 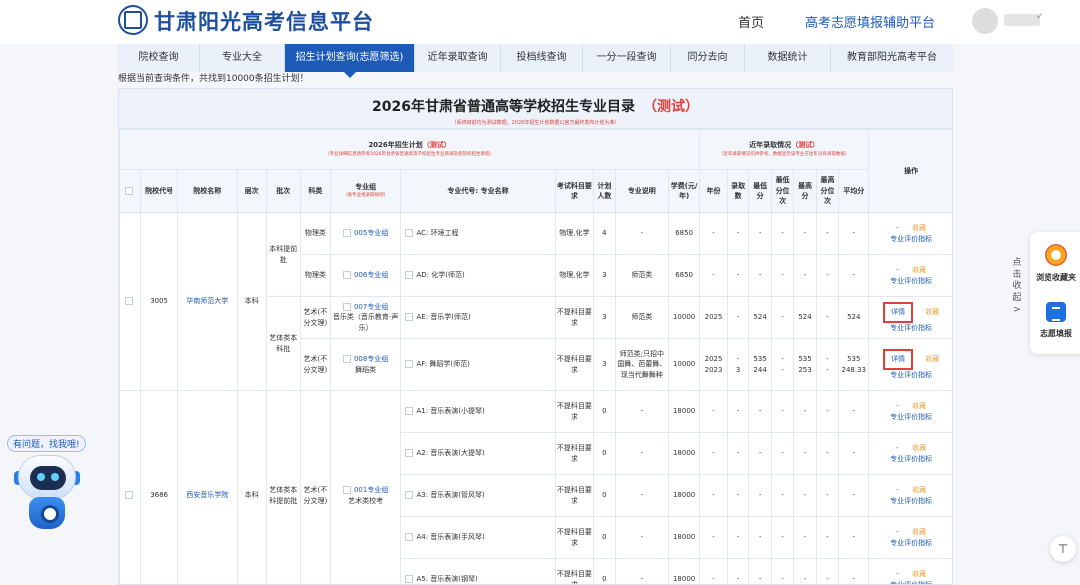 What do you see at coordinates (805, 275) in the screenshot?
I see `max-score-cell: -` at bounding box center [805, 275].